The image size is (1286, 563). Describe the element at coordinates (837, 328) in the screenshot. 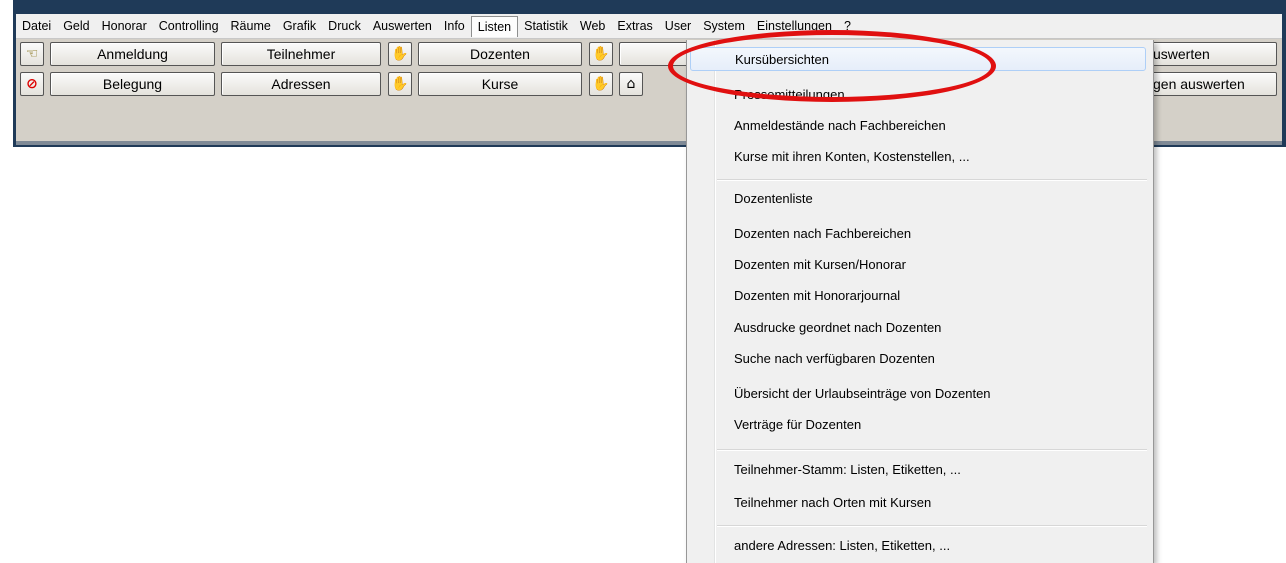

I see `menu-item-ausdrucke-dozenten: Ausdrucke geordnet nach Dozenten` at that location.